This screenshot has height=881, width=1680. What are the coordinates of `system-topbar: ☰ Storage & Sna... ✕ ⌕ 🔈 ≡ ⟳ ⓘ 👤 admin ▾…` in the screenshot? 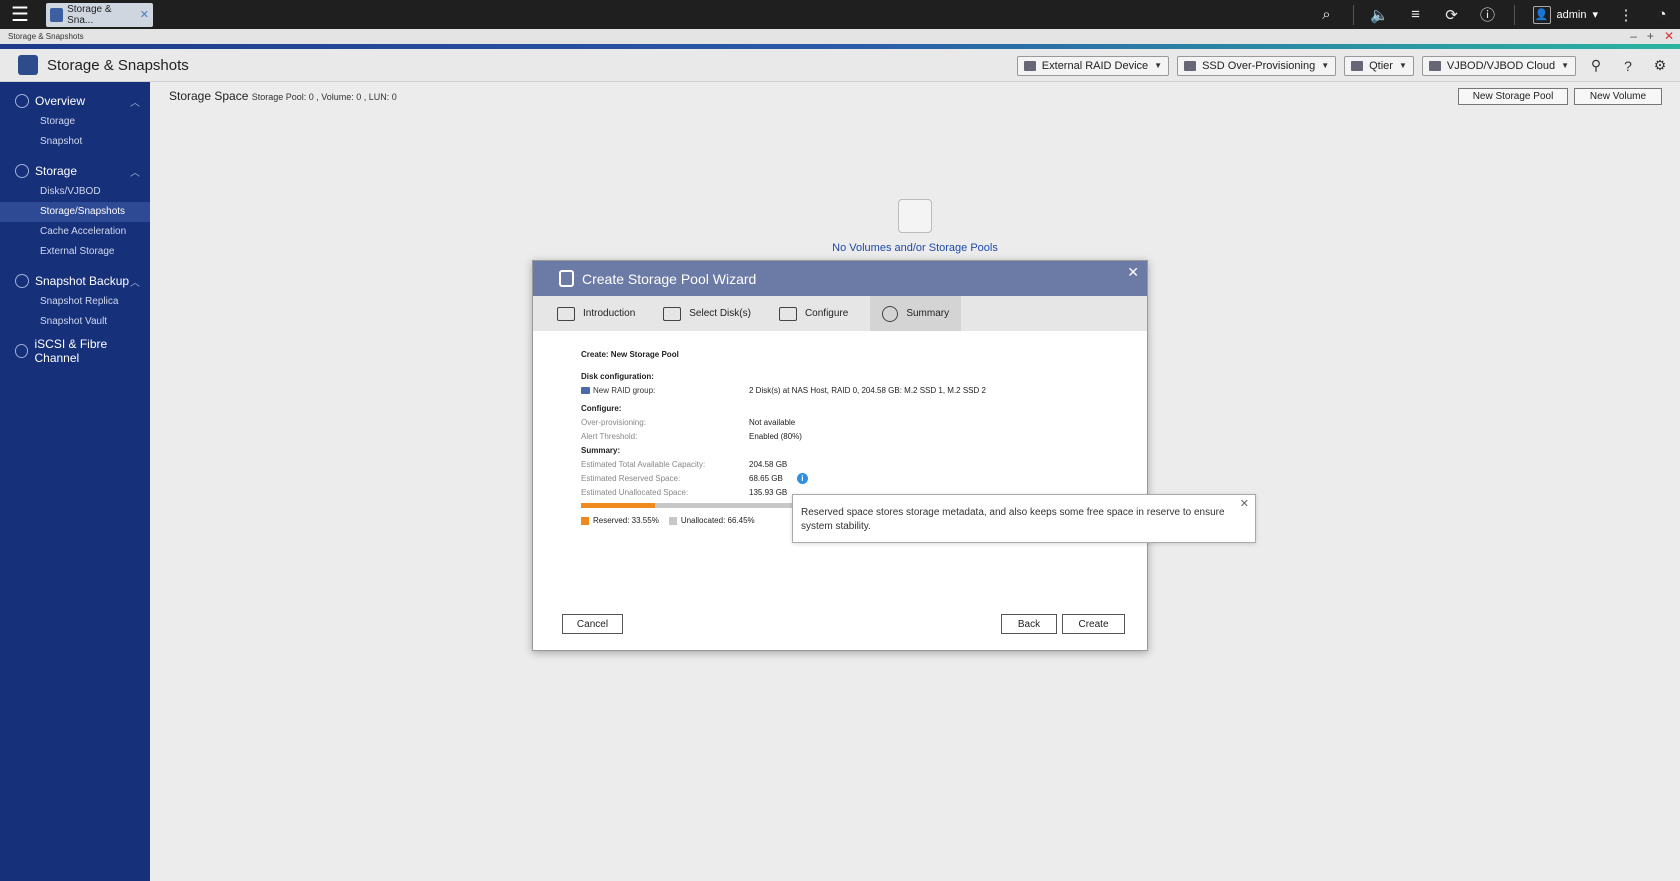 It's located at (840, 14).